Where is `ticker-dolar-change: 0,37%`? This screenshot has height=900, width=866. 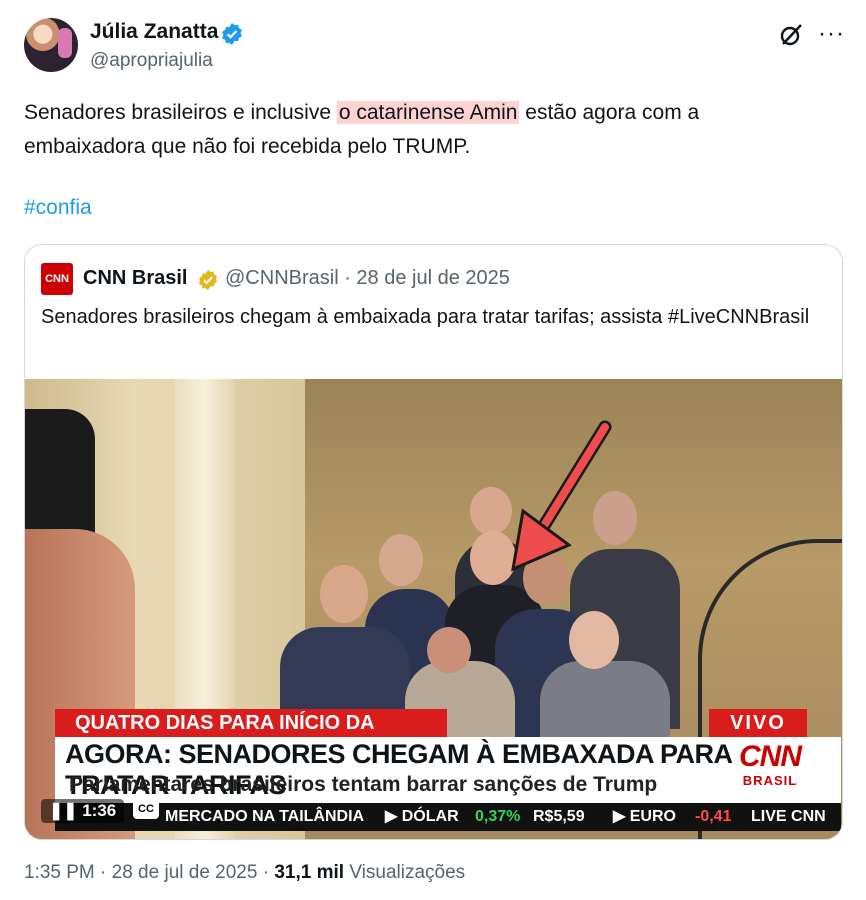
ticker-dolar-change: 0,37% is located at coordinates (498, 816).